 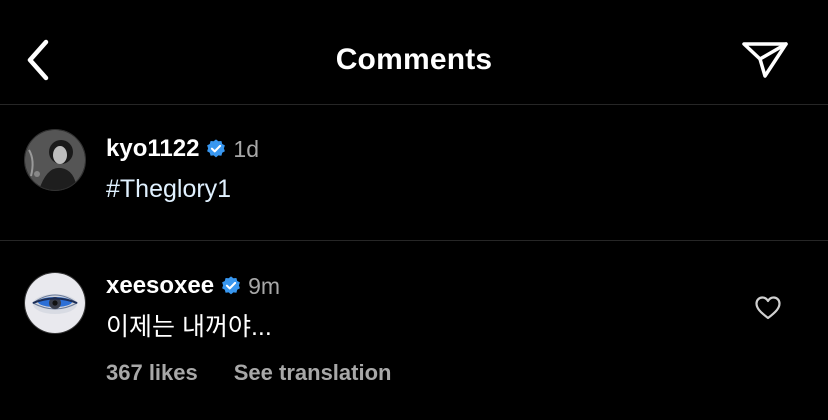 I want to click on username: xeesoxee, so click(x=160, y=286).